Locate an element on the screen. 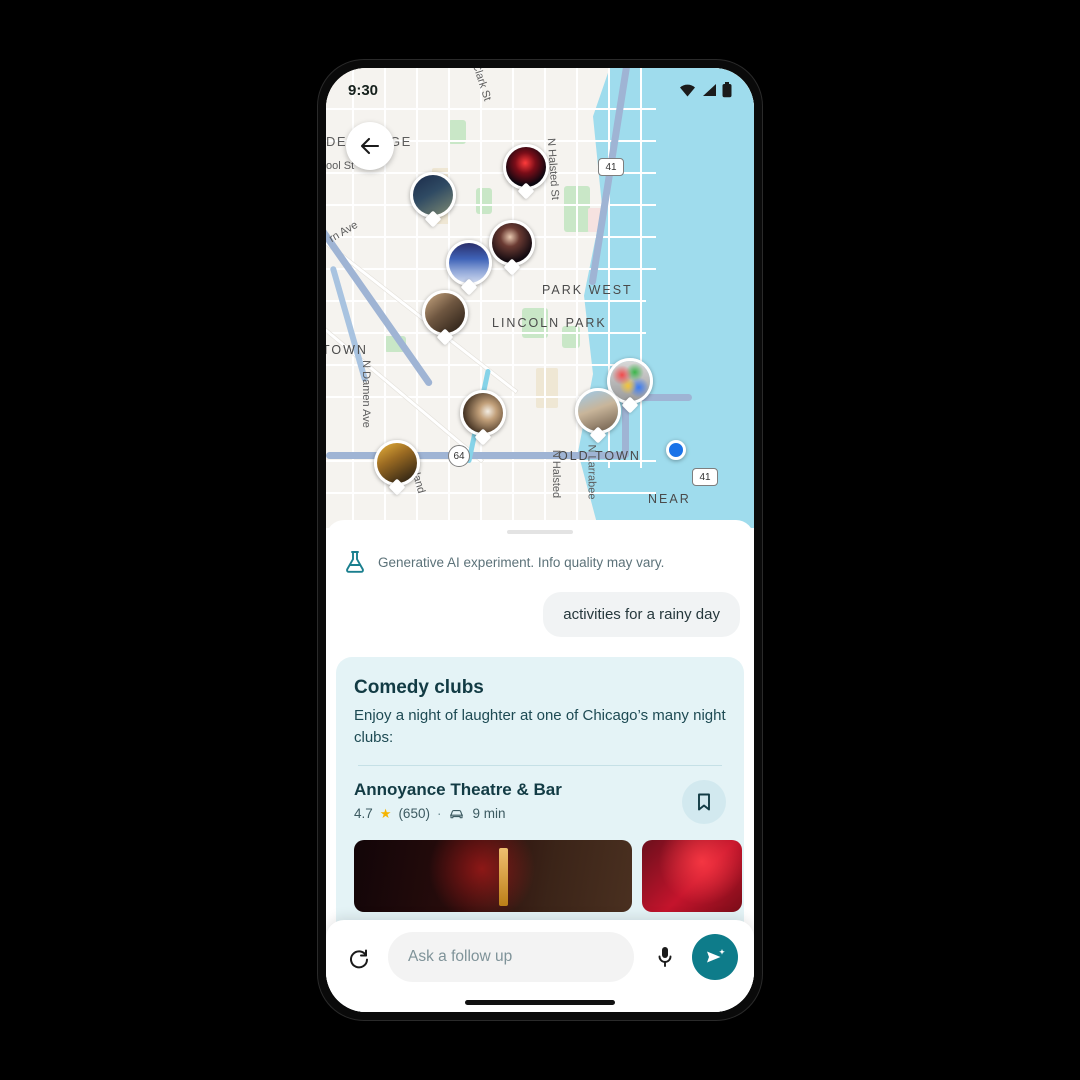 The width and height of the screenshot is (1080, 1080). status-icons is located at coordinates (705, 90).